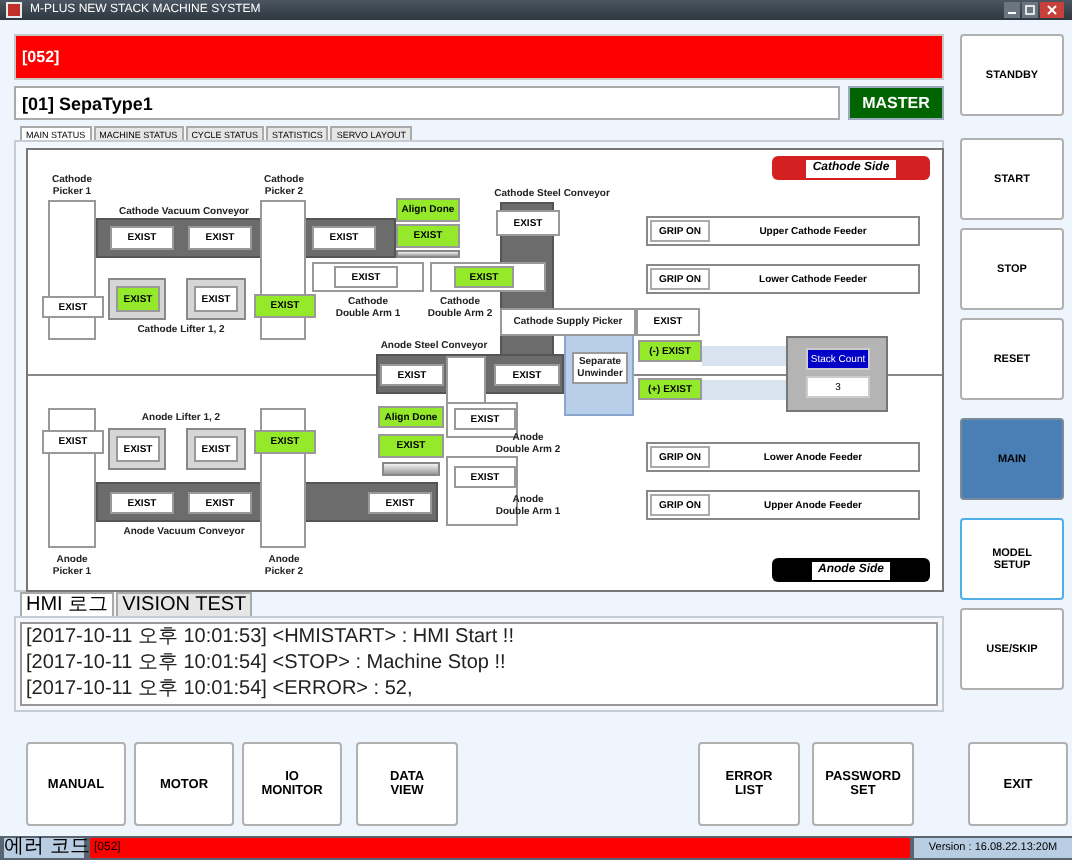 The image size is (1072, 860). What do you see at coordinates (14, 10) in the screenshot?
I see `app-icon` at bounding box center [14, 10].